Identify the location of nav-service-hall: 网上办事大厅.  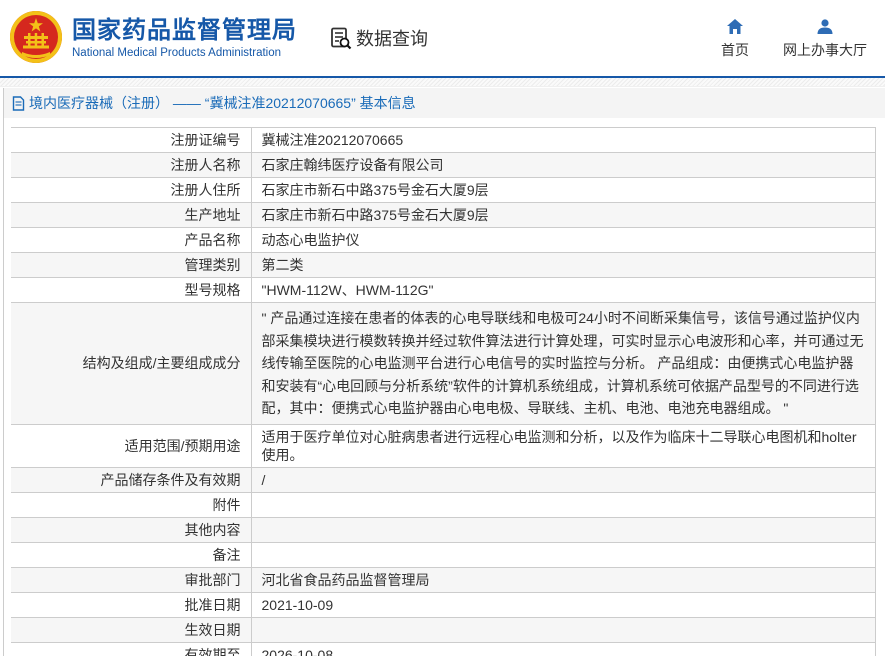
(825, 38).